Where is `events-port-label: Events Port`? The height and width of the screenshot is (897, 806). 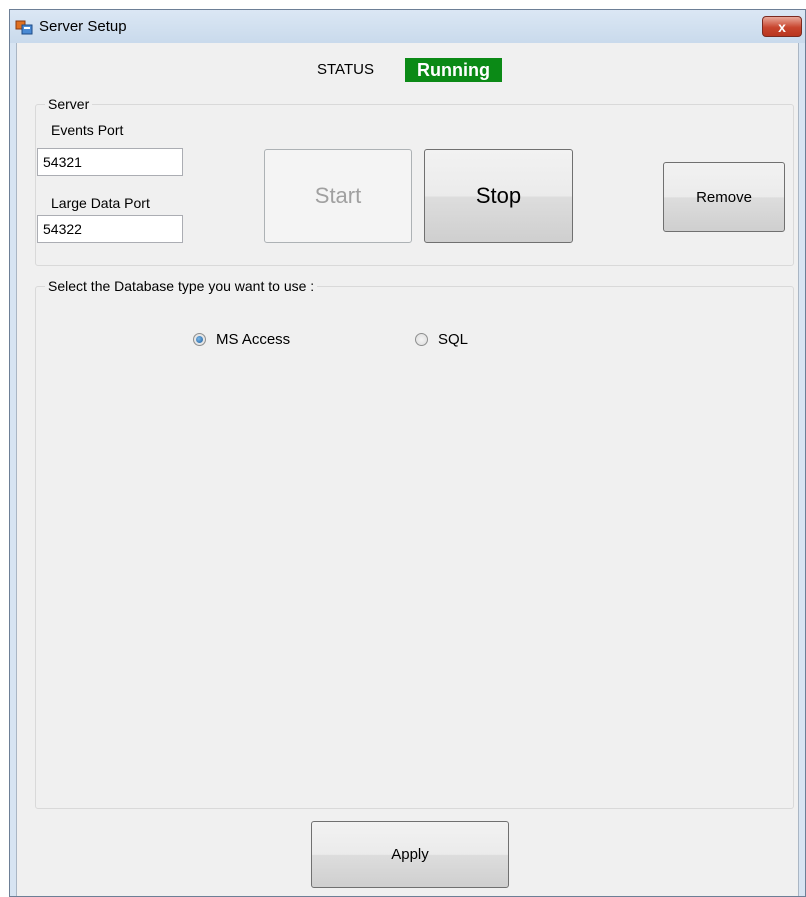
events-port-label: Events Port is located at coordinates (87, 130).